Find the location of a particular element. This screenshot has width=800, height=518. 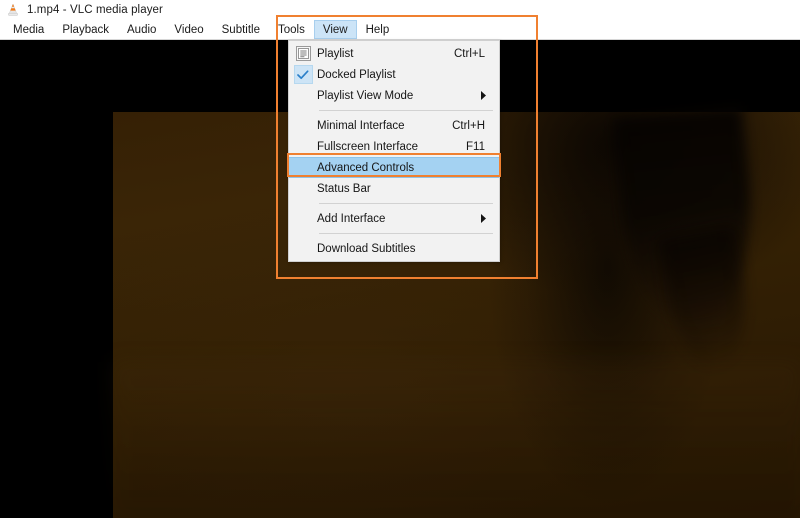

menu-item-download-subtitles: Download Subtitles is located at coordinates (394, 248).